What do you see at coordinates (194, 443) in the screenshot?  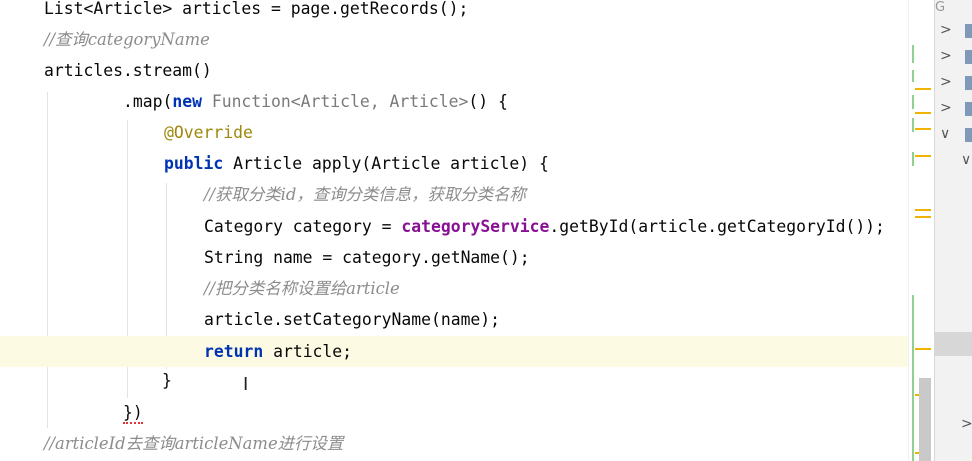 I see `code-comment: //articleId去查询articleName进行设置` at bounding box center [194, 443].